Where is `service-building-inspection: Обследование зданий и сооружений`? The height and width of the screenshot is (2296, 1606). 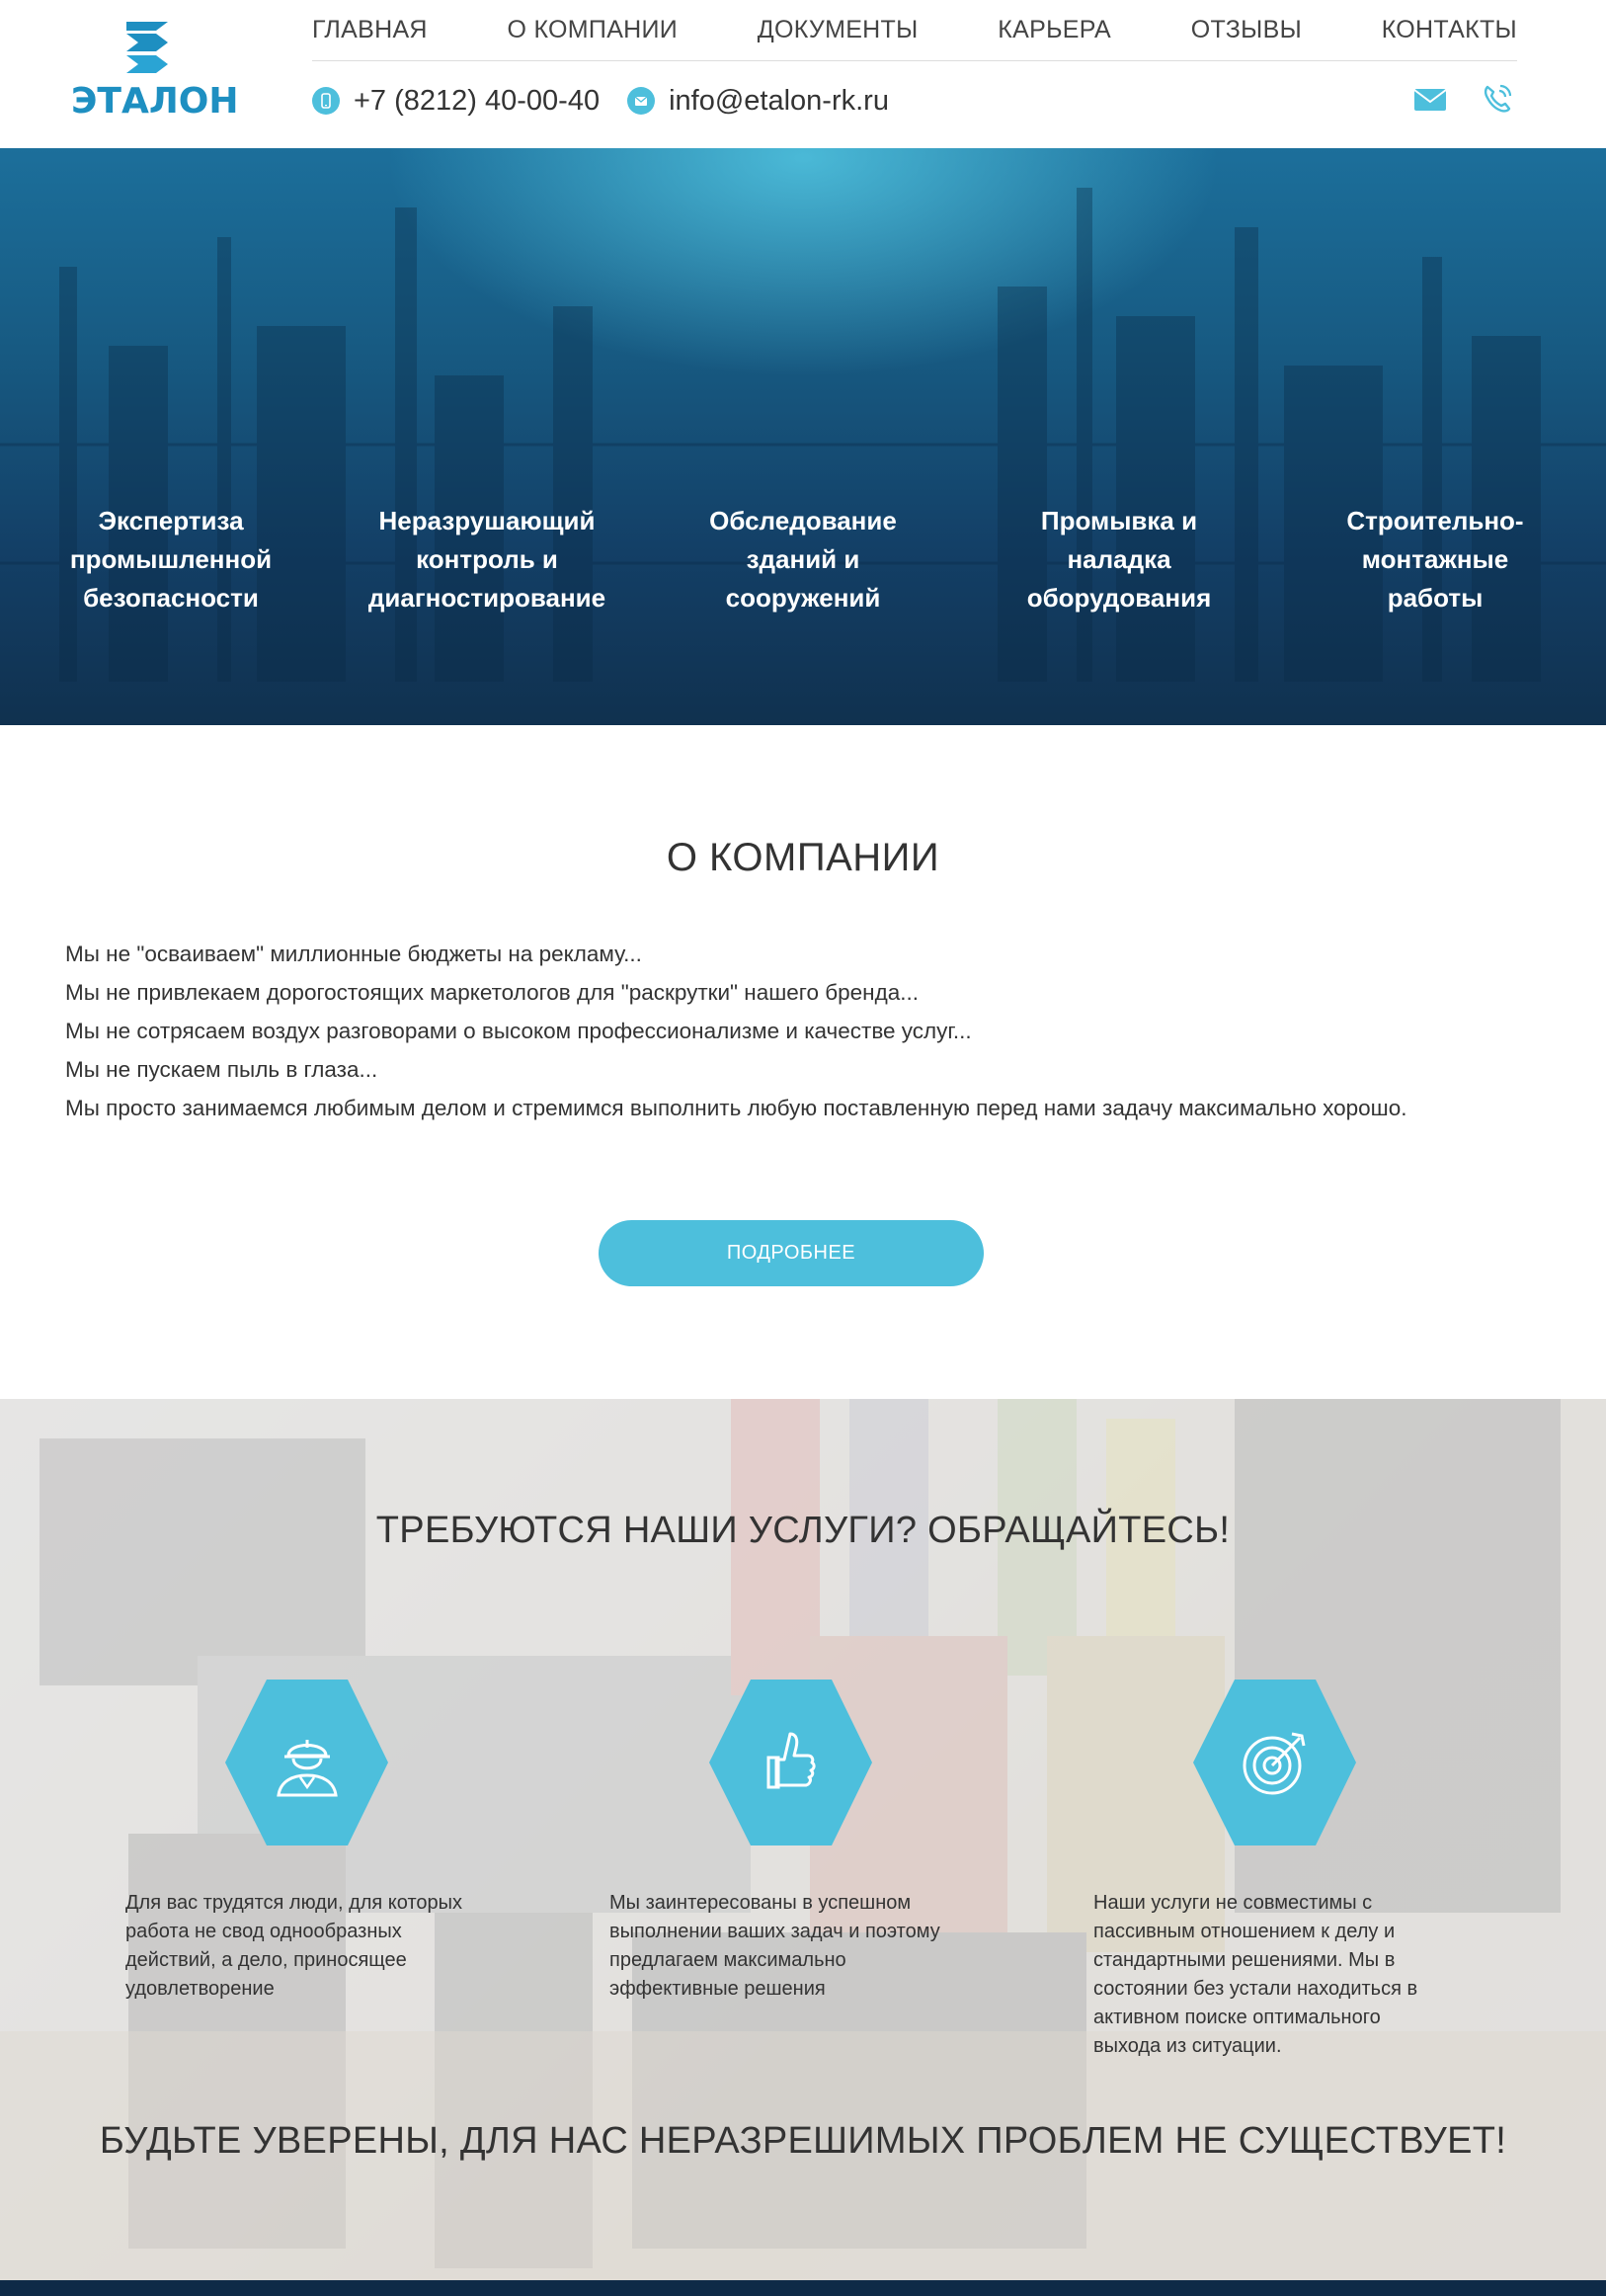
service-building-inspection: Обследование зданий и сооружений is located at coordinates (803, 559).